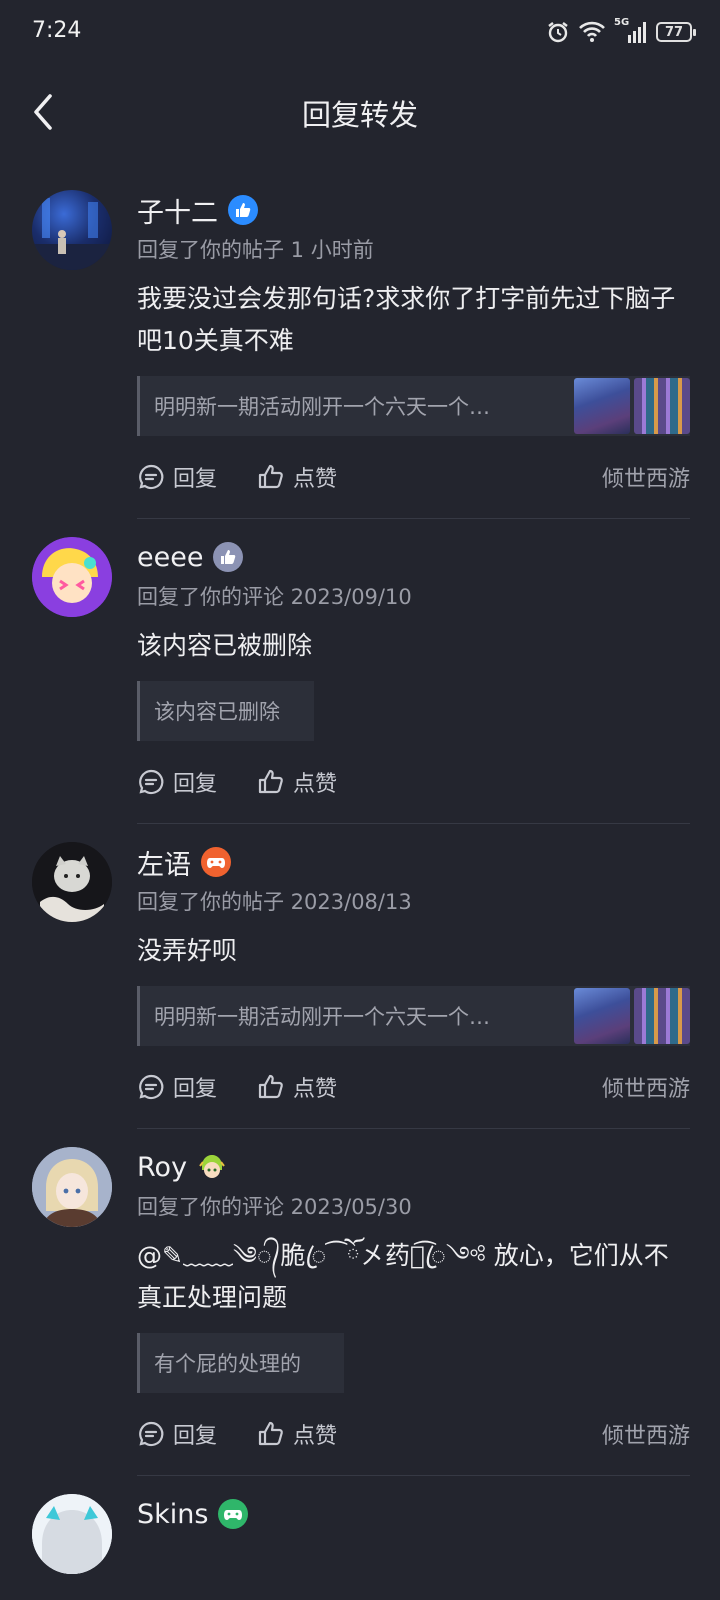 Image resolution: width=720 pixels, height=1600 pixels. Describe the element at coordinates (227, 1364) in the screenshot. I see `quote-text: 有个屁的处理的` at that location.